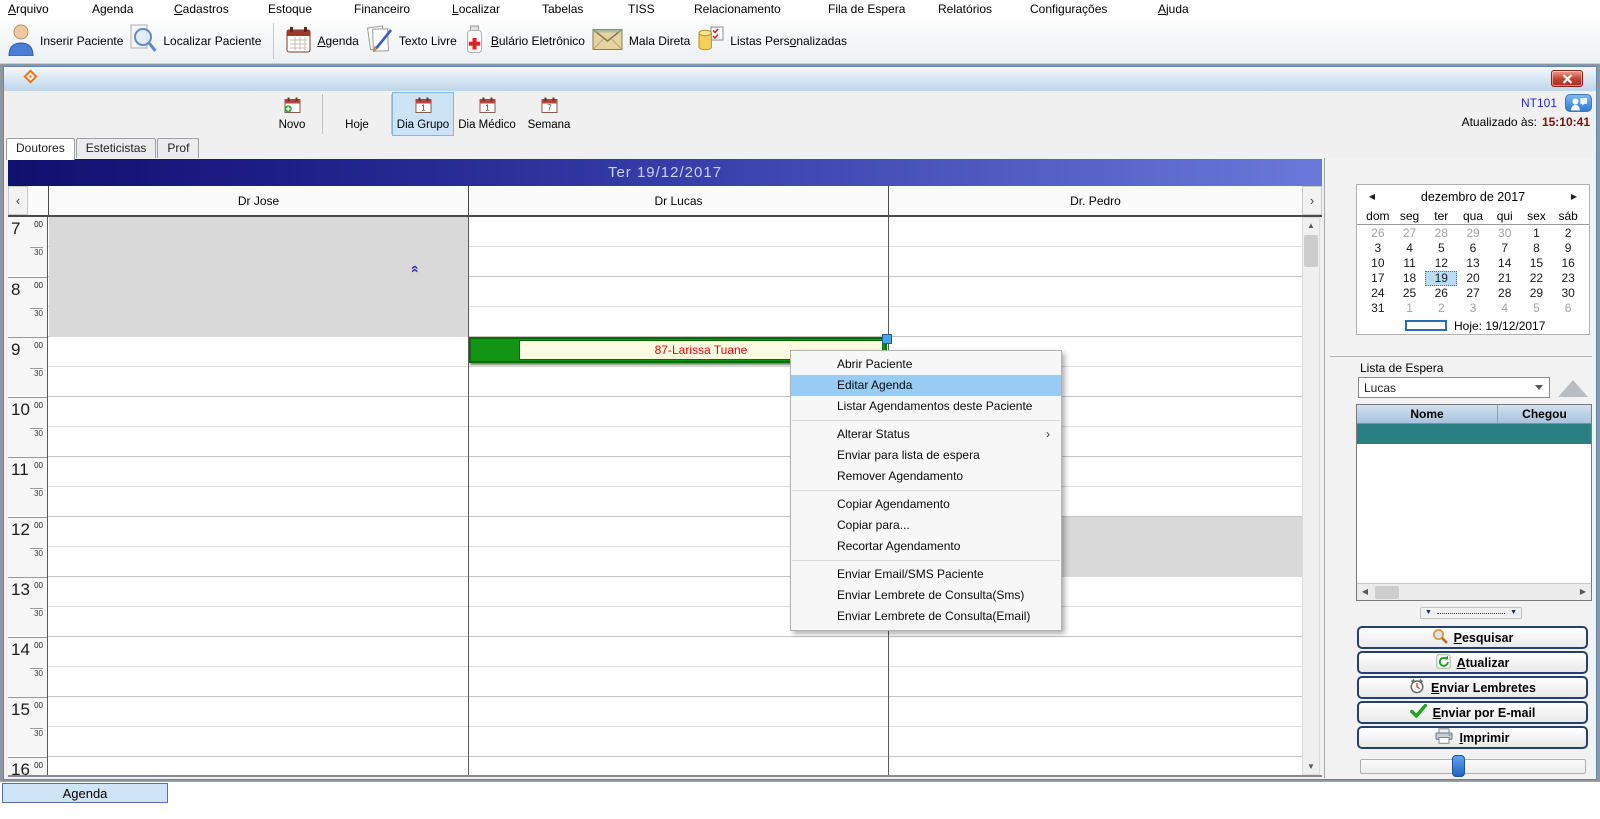  Describe the element at coordinates (926, 595) in the screenshot. I see `context-item-enviar-lembrete-de-consulta-sms: Enviar Lembrete de Consulta(Sms)` at that location.